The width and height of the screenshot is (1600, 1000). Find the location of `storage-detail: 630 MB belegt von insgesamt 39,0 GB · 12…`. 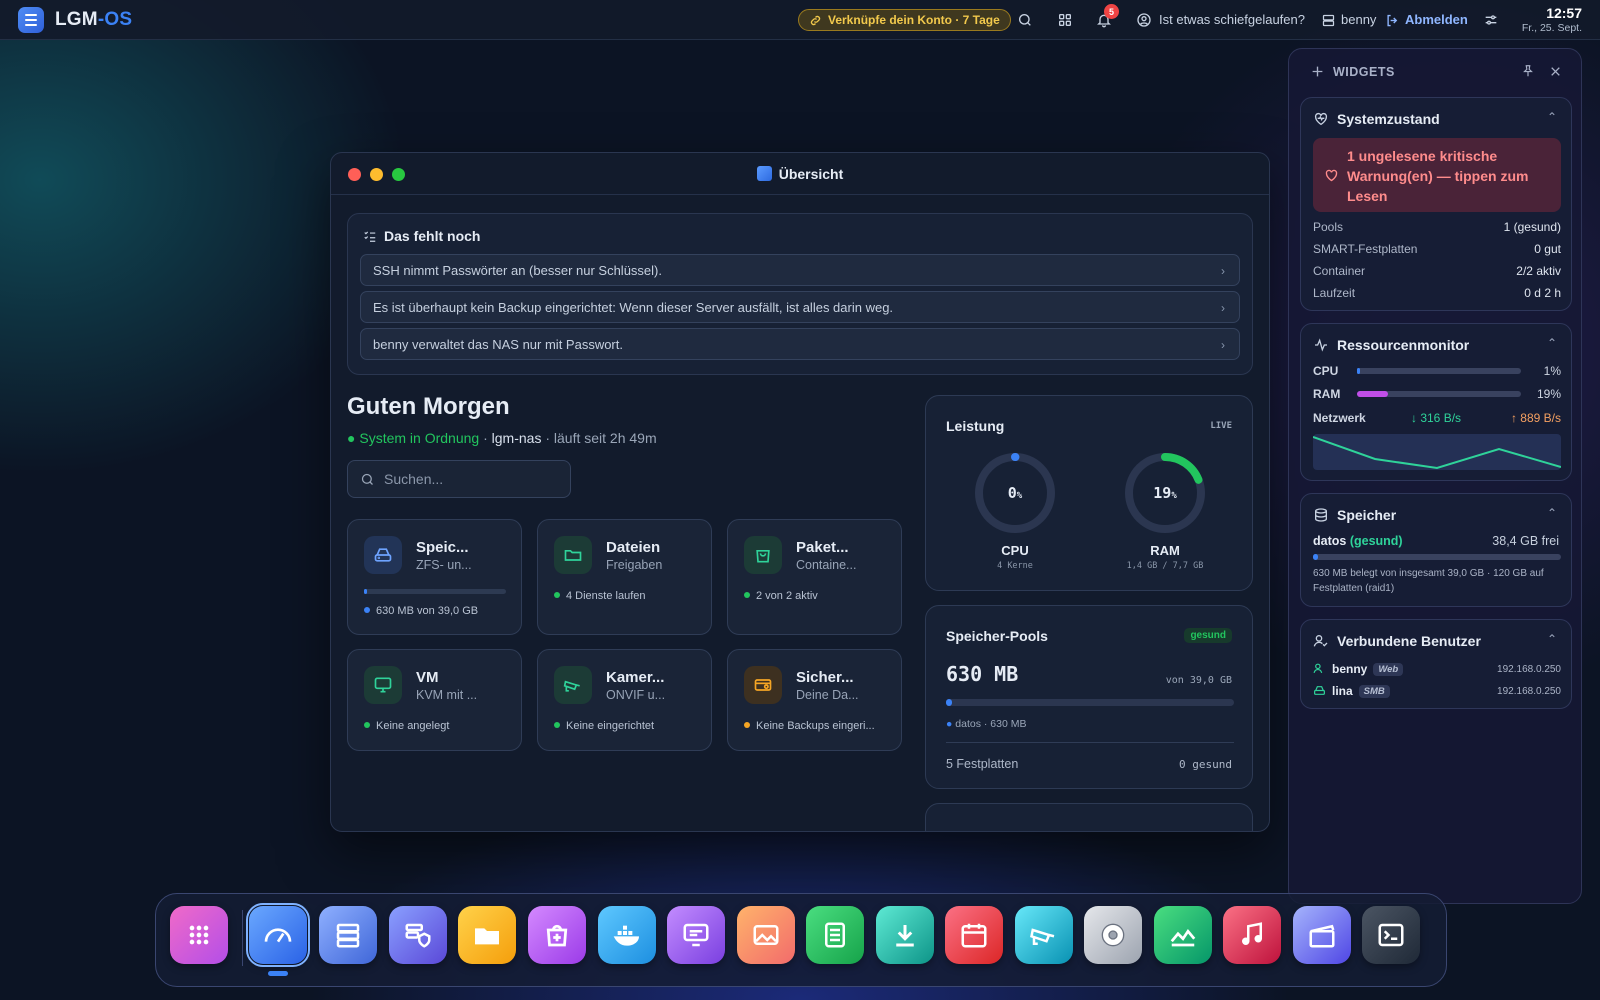

storage-detail: 630 MB belegt von insgesamt 39,0 GB · 12… is located at coordinates (1428, 581).